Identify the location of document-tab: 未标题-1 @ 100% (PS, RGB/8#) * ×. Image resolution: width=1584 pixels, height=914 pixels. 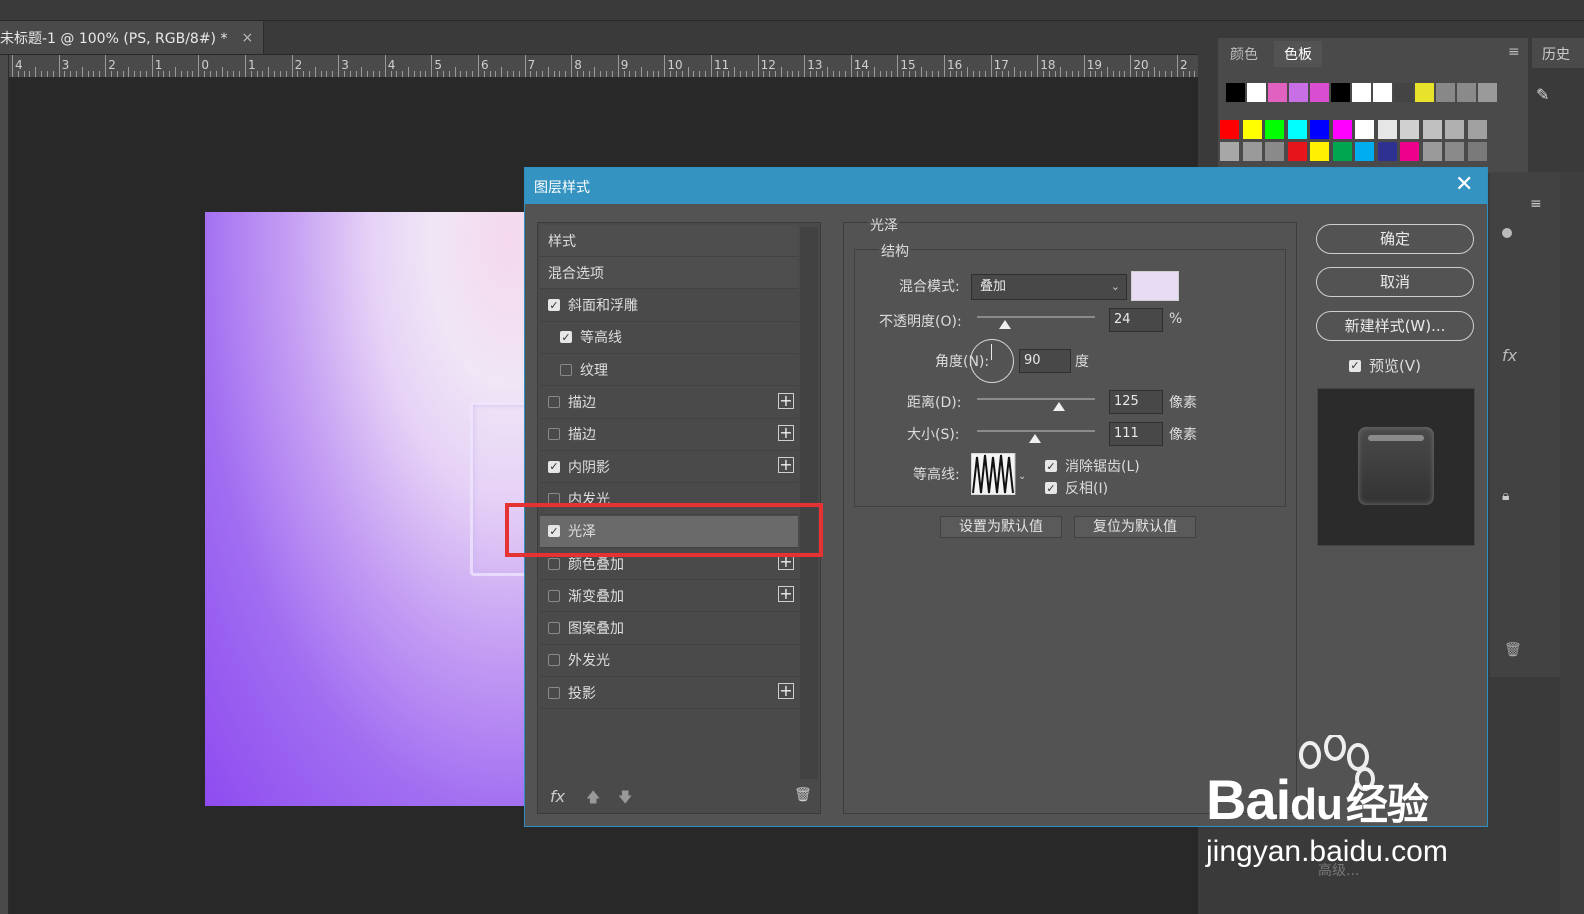
(132, 37).